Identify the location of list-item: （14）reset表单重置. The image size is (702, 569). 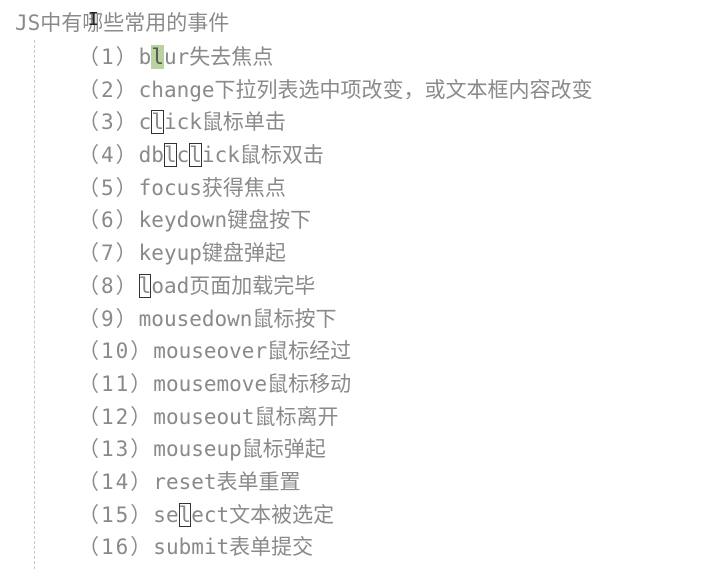
(335, 482).